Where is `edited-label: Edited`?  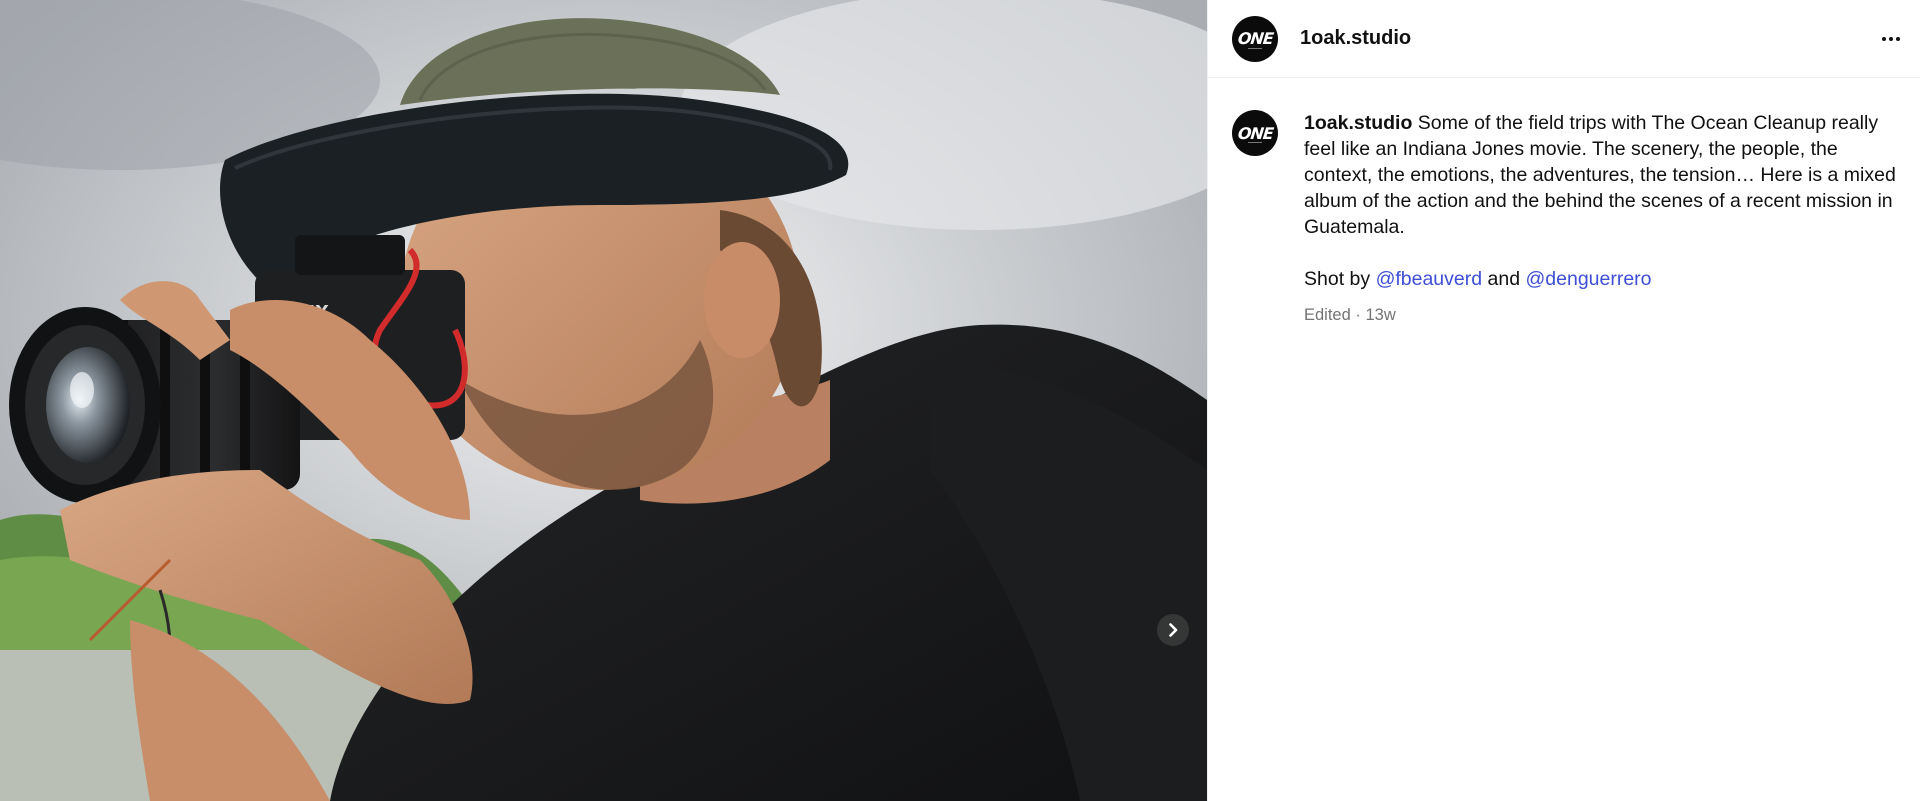 edited-label: Edited is located at coordinates (1327, 315).